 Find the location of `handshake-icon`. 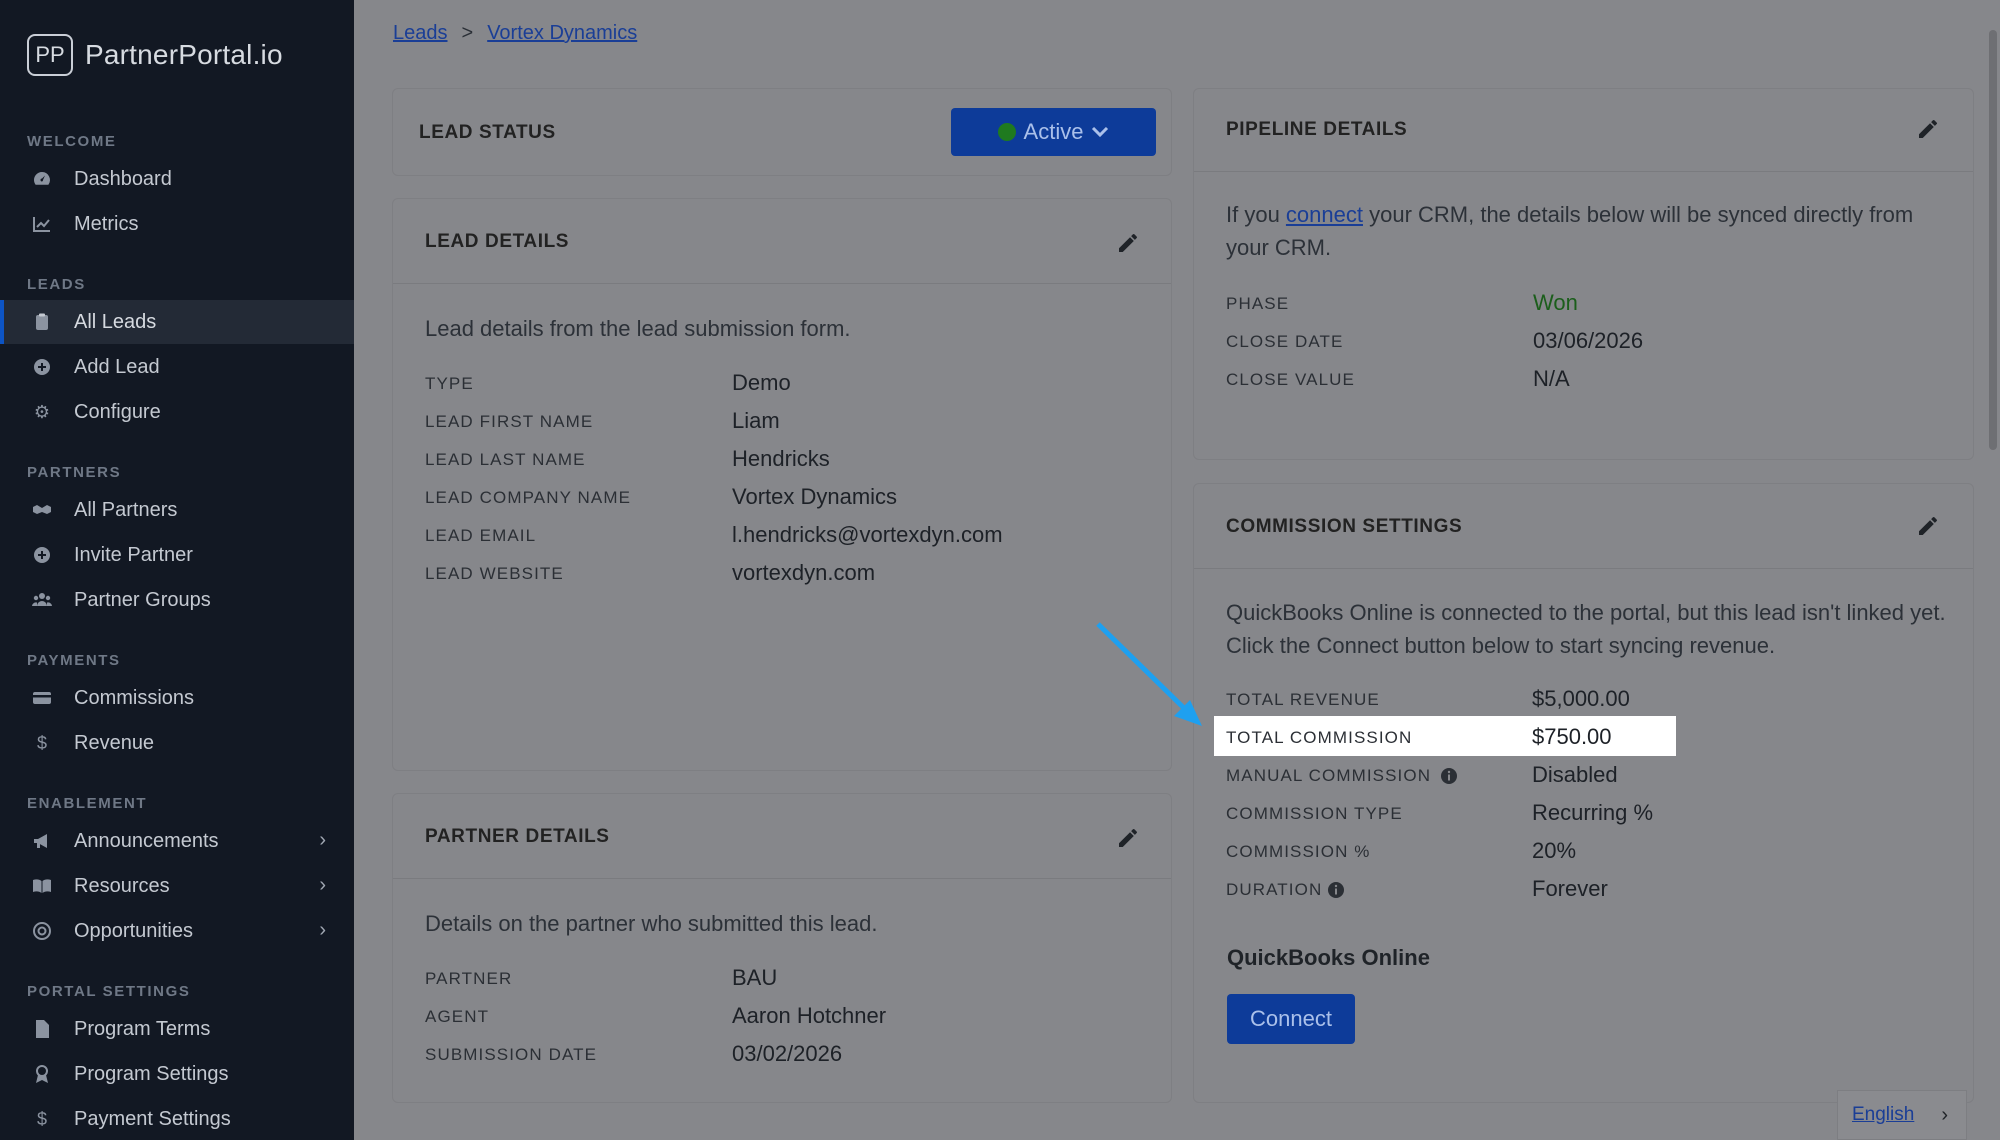

handshake-icon is located at coordinates (42, 510).